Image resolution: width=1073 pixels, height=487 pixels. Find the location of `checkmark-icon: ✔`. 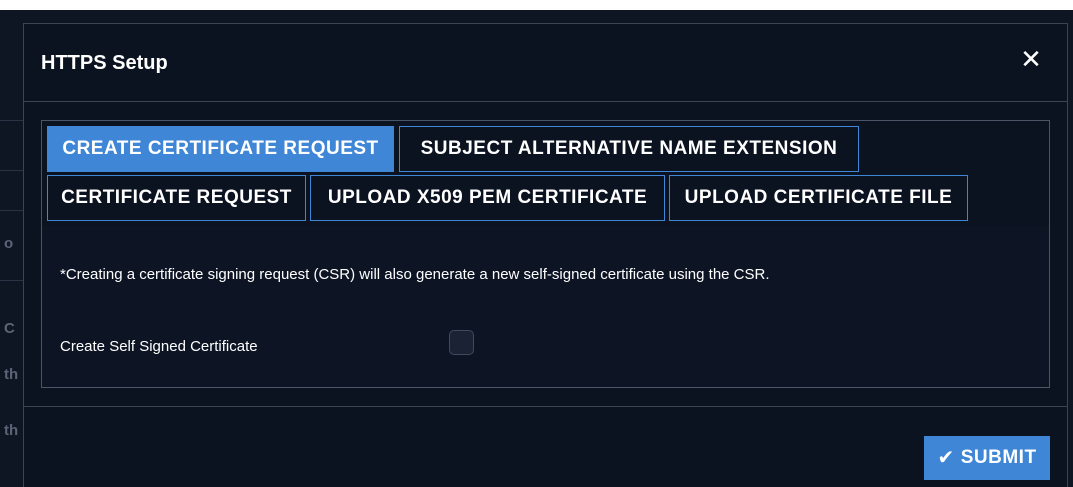

checkmark-icon: ✔ is located at coordinates (946, 458).